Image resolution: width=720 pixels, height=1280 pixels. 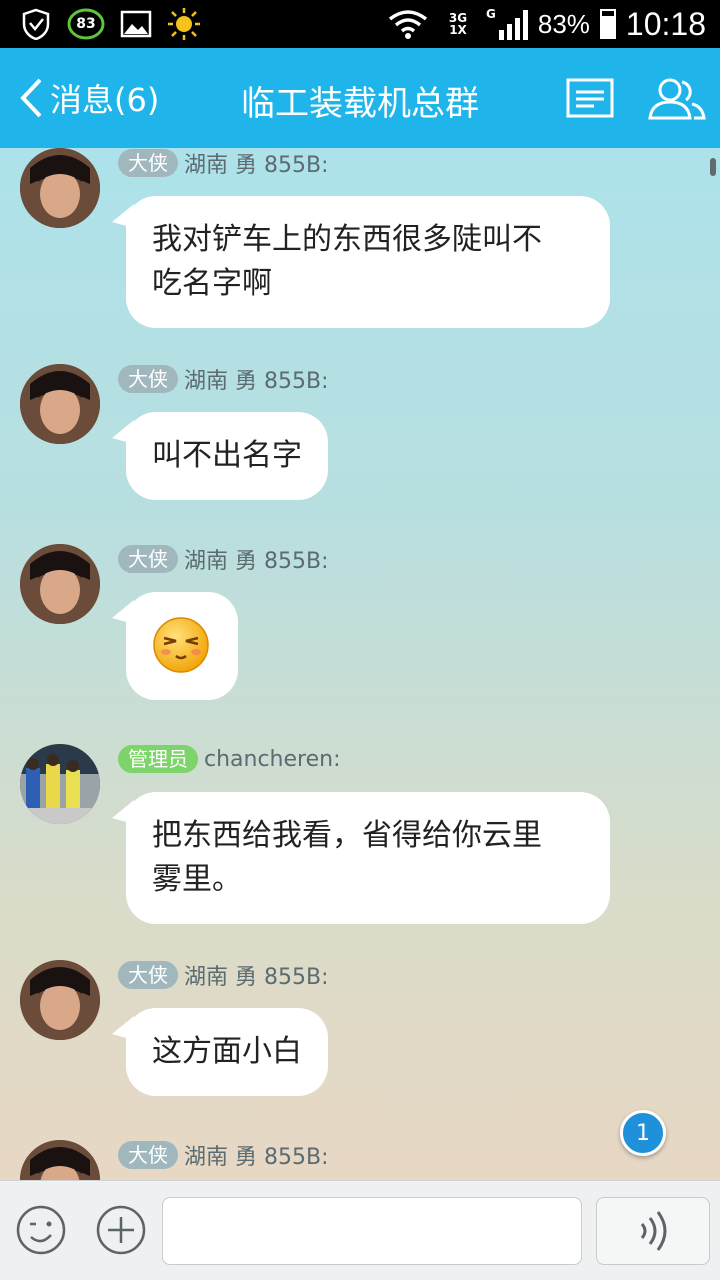 What do you see at coordinates (360, 24) in the screenshot?
I see `status-bar: 83 3G 1X G 83% 10:18` at bounding box center [360, 24].